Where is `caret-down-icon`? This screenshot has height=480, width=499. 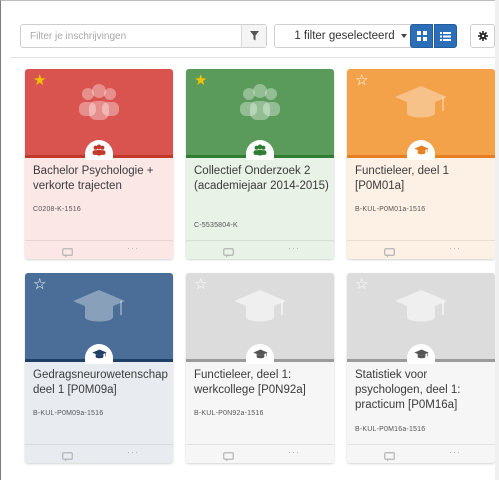
caret-down-icon is located at coordinates (403, 36).